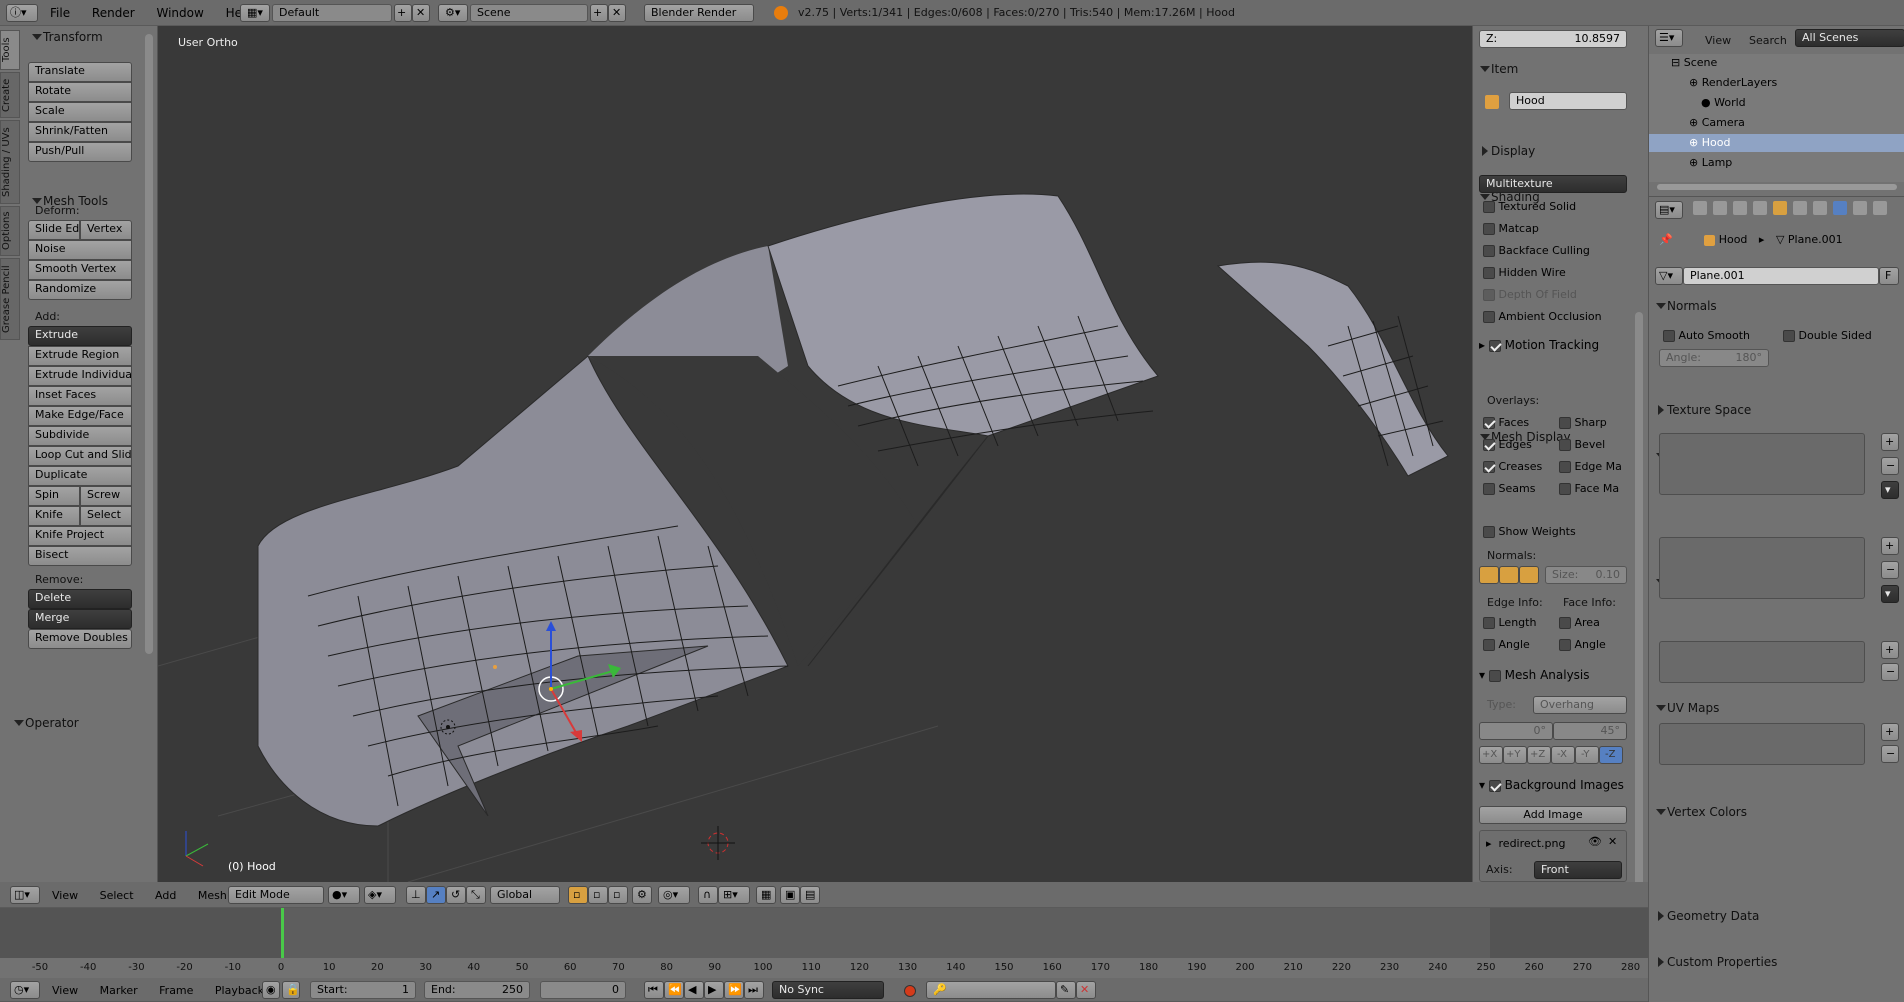  Describe the element at coordinates (642, 895) in the screenshot. I see `limit-selection-toggle: ⚙` at that location.